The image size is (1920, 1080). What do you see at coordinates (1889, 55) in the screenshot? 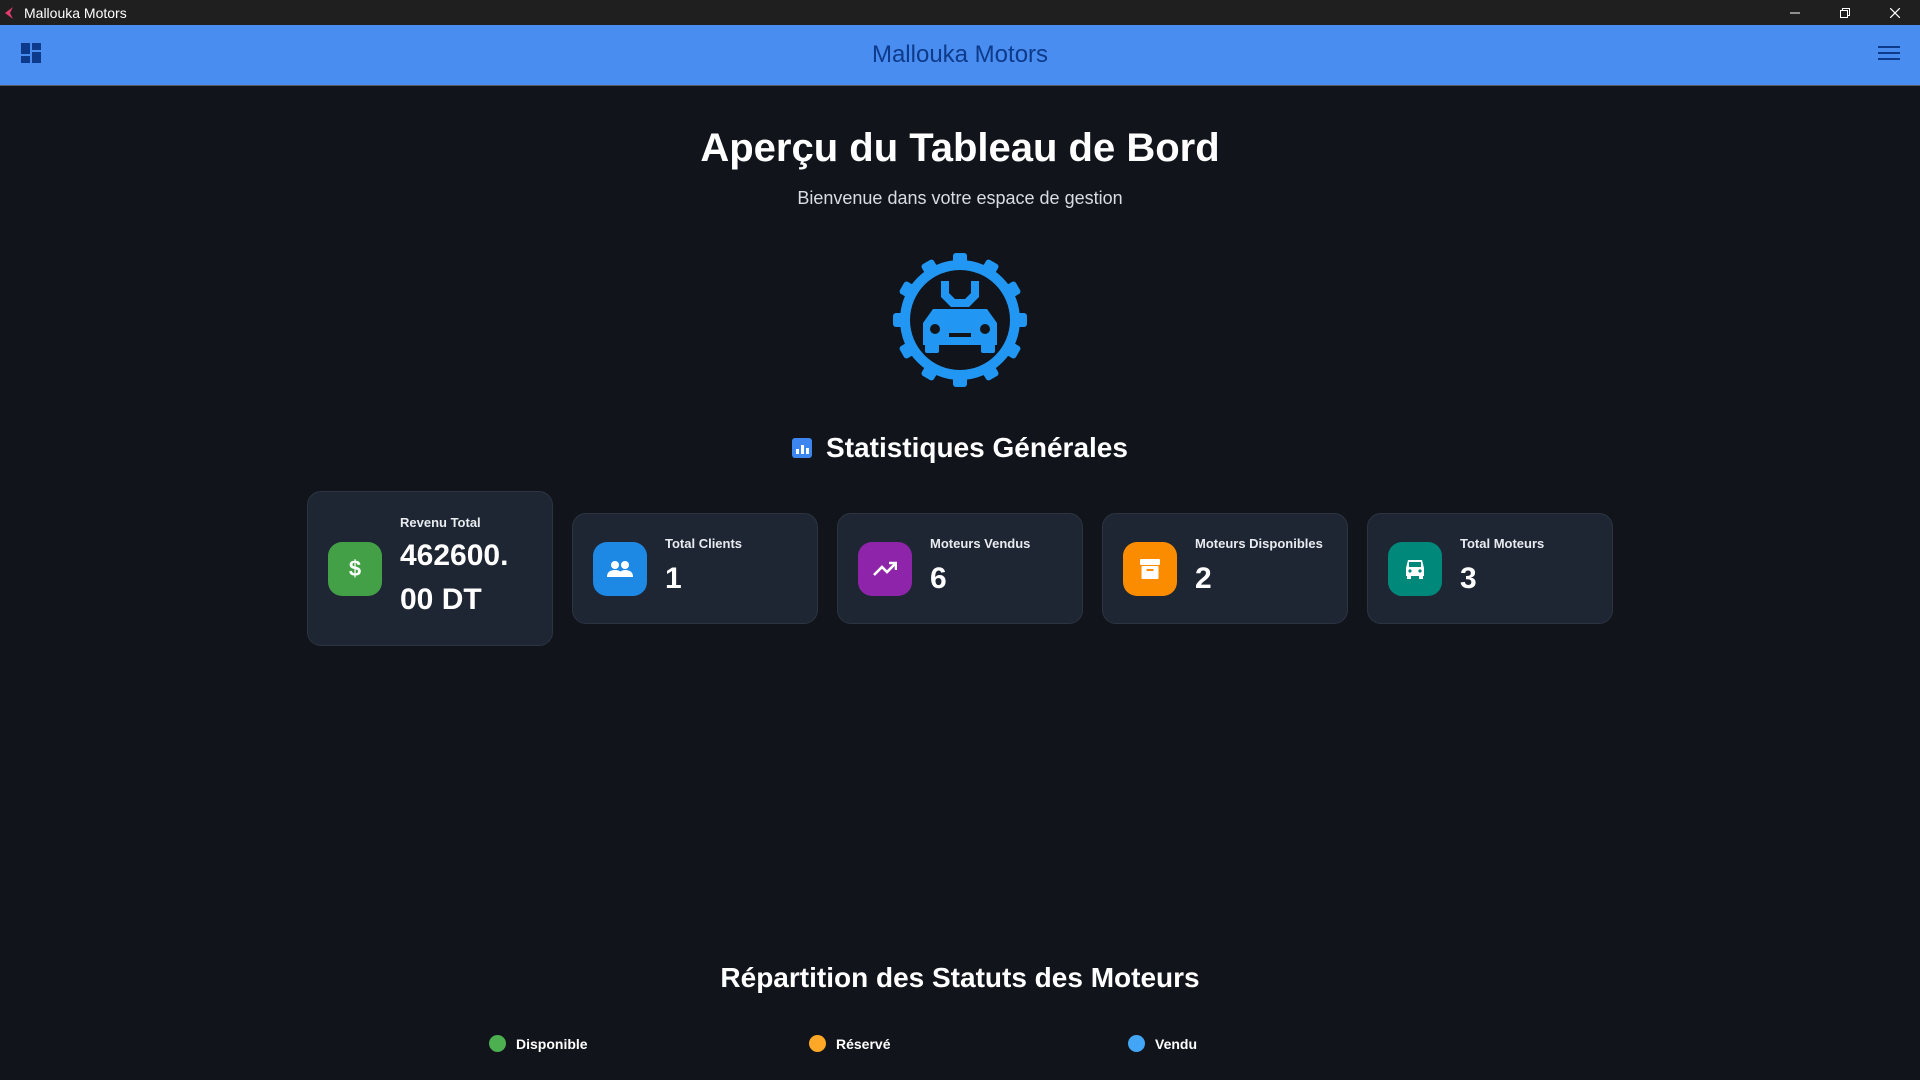
I see `menu-icon` at bounding box center [1889, 55].